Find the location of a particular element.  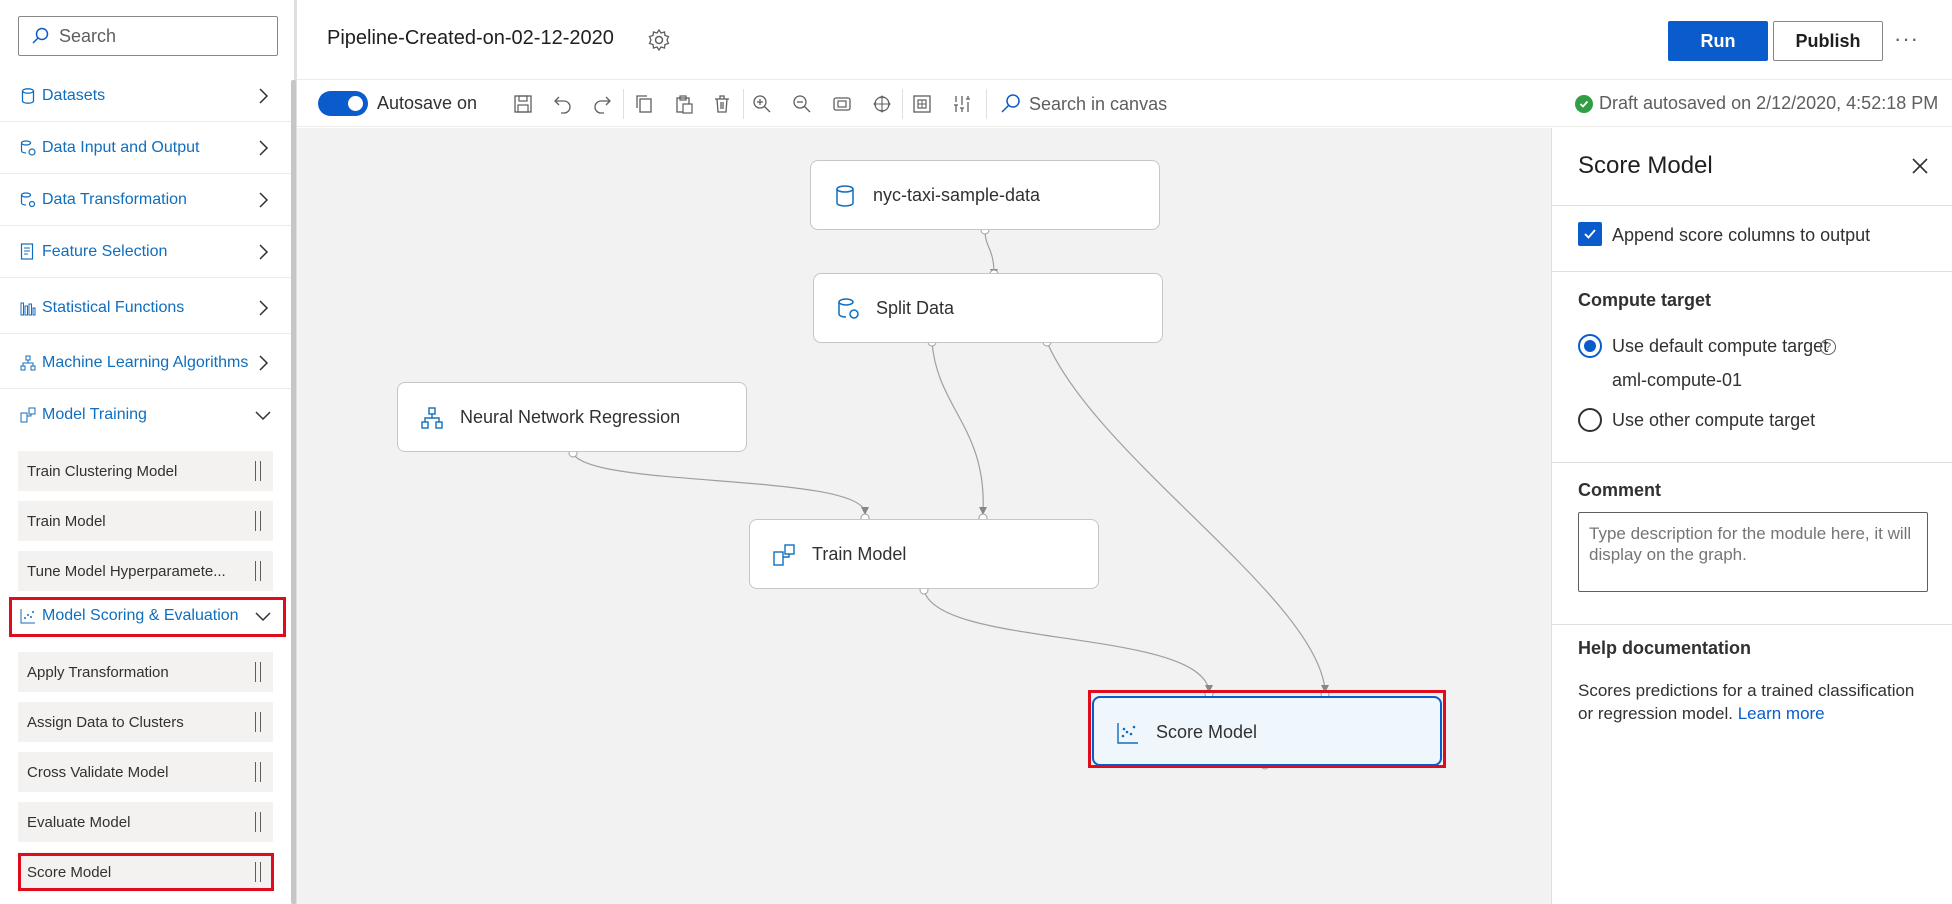

pipeline-node-dataset: nyc-taxi-sample-data is located at coordinates (985, 195).